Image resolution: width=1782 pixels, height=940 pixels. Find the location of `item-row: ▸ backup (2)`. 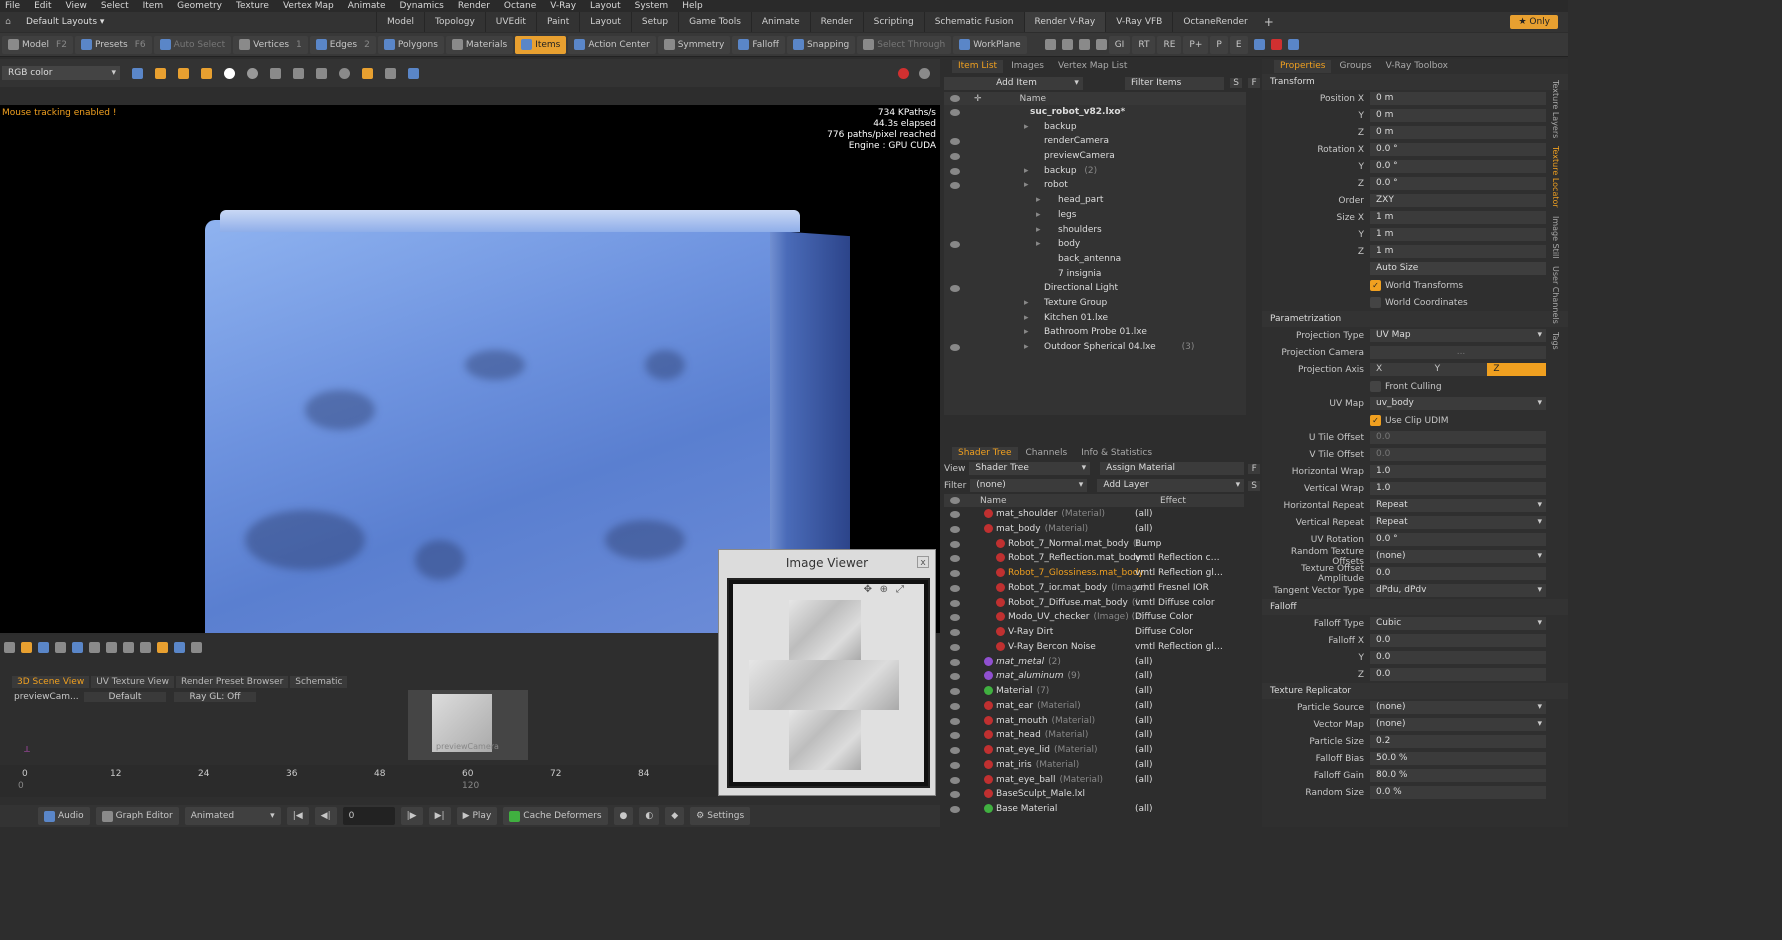

item-row: ▸ backup (2) is located at coordinates (1095, 171).